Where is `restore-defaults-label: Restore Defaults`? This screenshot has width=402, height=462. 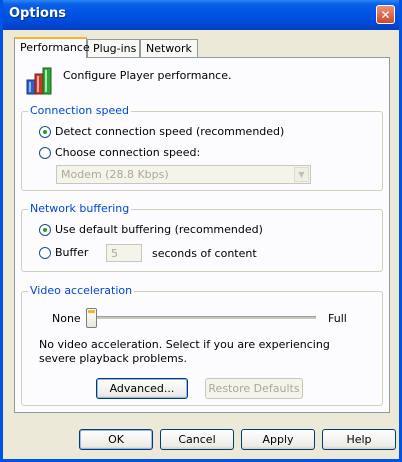 restore-defaults-label: Restore Defaults is located at coordinates (254, 388).